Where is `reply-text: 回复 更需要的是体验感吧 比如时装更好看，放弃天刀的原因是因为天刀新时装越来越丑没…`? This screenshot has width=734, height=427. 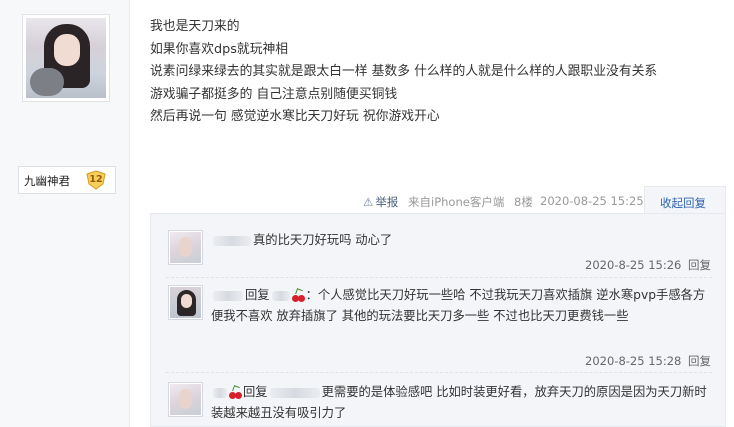
reply-text: 回复 更需要的是体验感吧 比如时装更好看，放弃天刀的原因是因为天刀新时装越来越丑没… is located at coordinates (463, 403).